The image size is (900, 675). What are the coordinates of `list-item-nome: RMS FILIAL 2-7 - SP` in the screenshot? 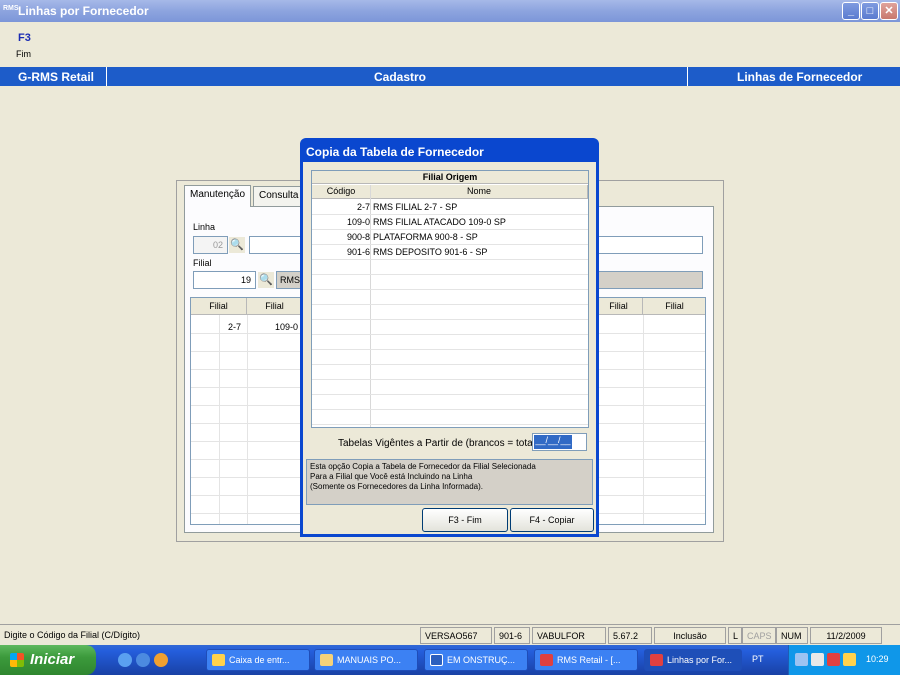 It's located at (415, 207).